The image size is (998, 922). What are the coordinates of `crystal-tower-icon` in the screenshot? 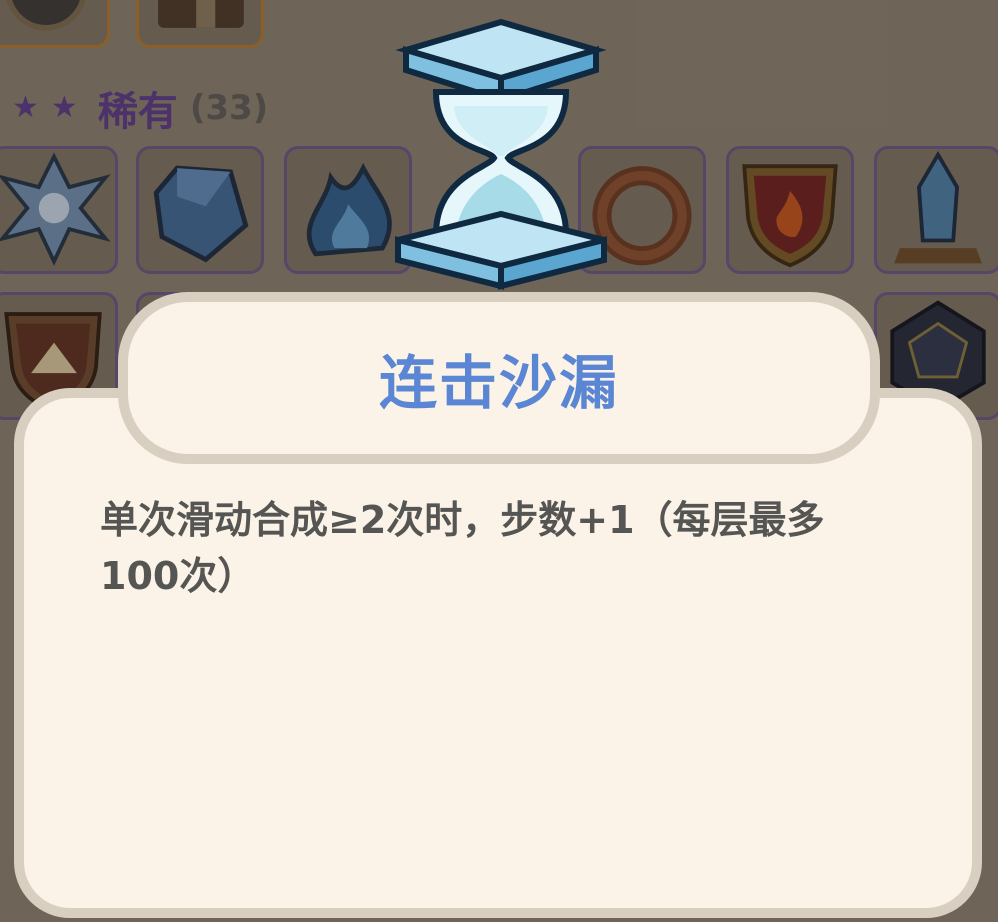 It's located at (938, 207).